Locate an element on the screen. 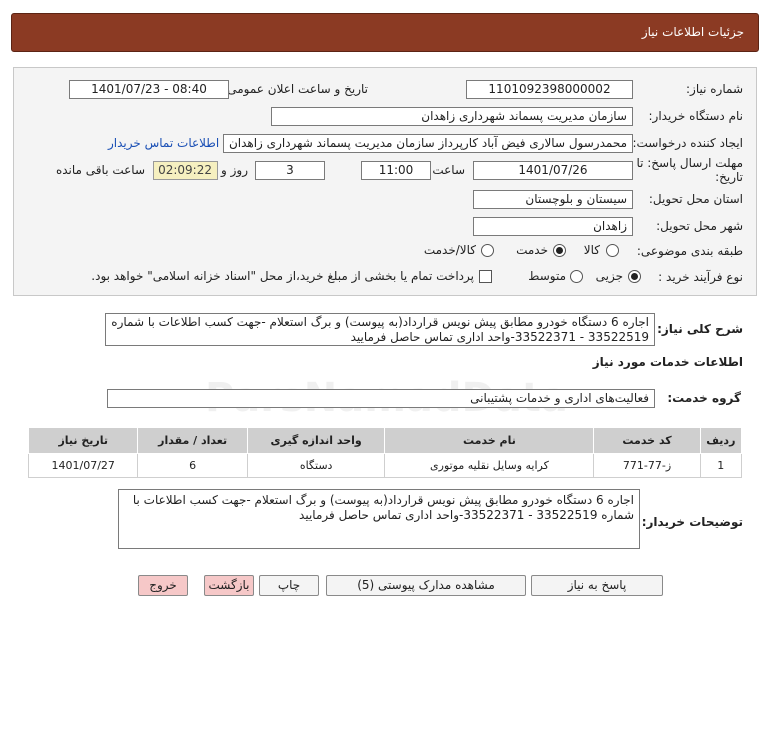  exit-button: خروج is located at coordinates (163, 585).